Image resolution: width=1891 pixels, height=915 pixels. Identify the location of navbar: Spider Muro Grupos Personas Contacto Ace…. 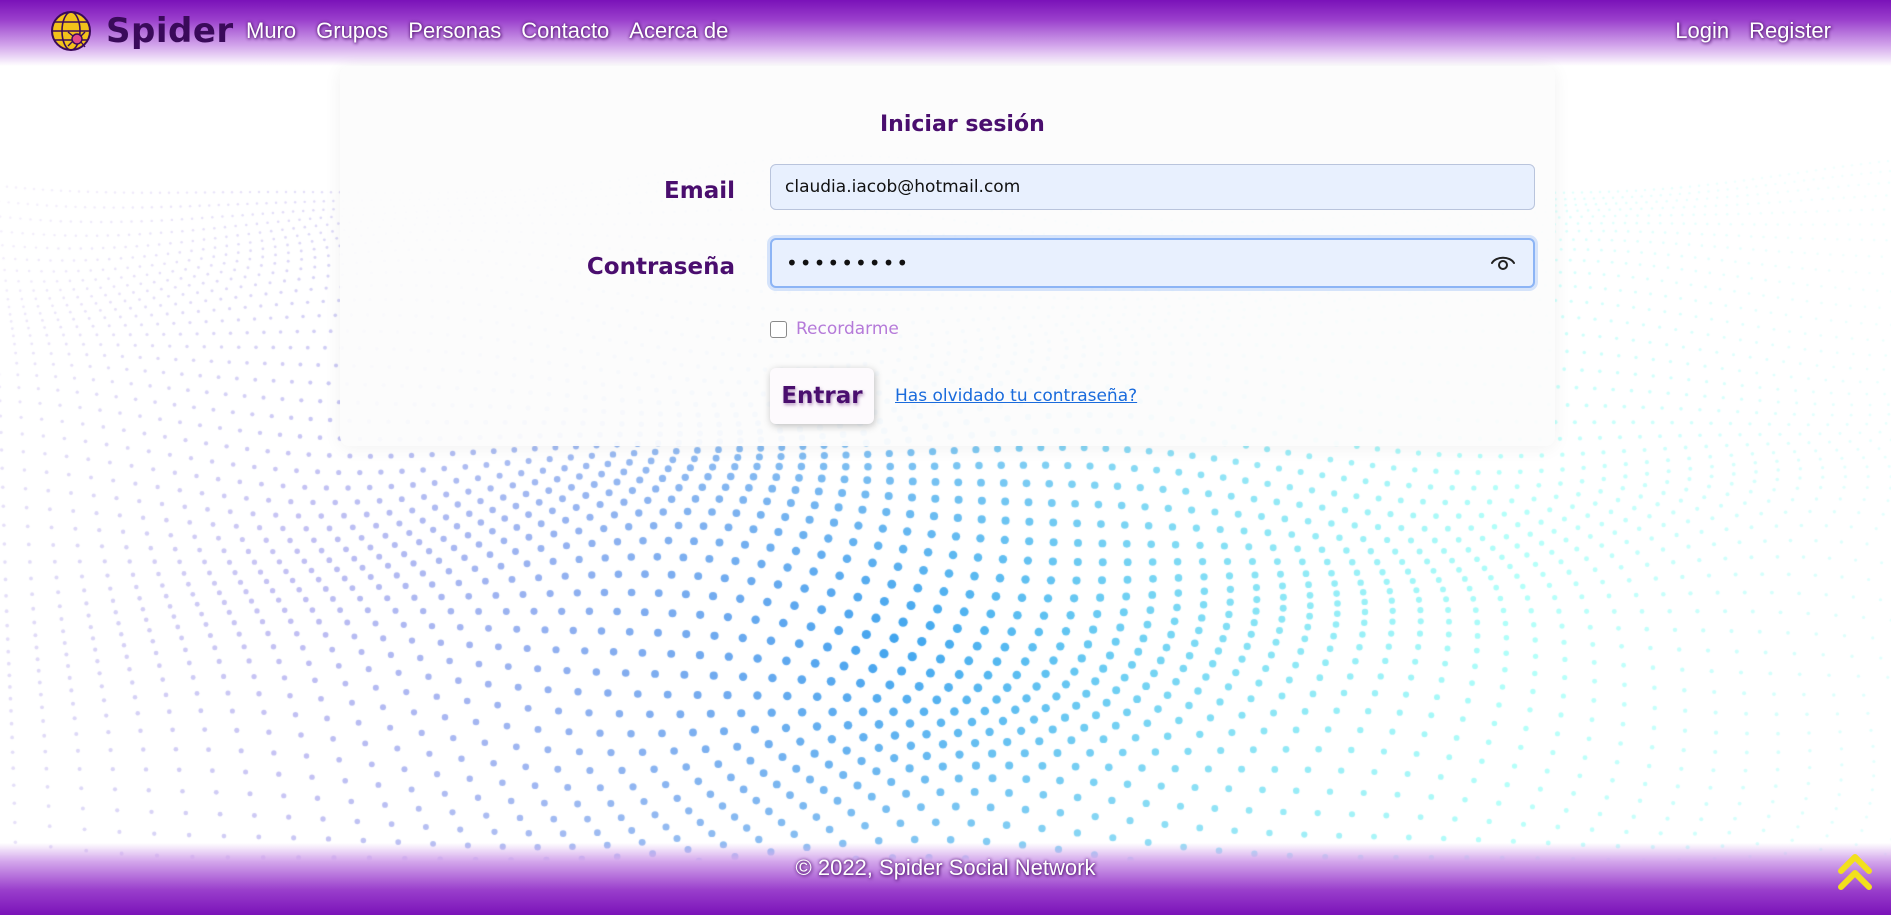
(945, 33).